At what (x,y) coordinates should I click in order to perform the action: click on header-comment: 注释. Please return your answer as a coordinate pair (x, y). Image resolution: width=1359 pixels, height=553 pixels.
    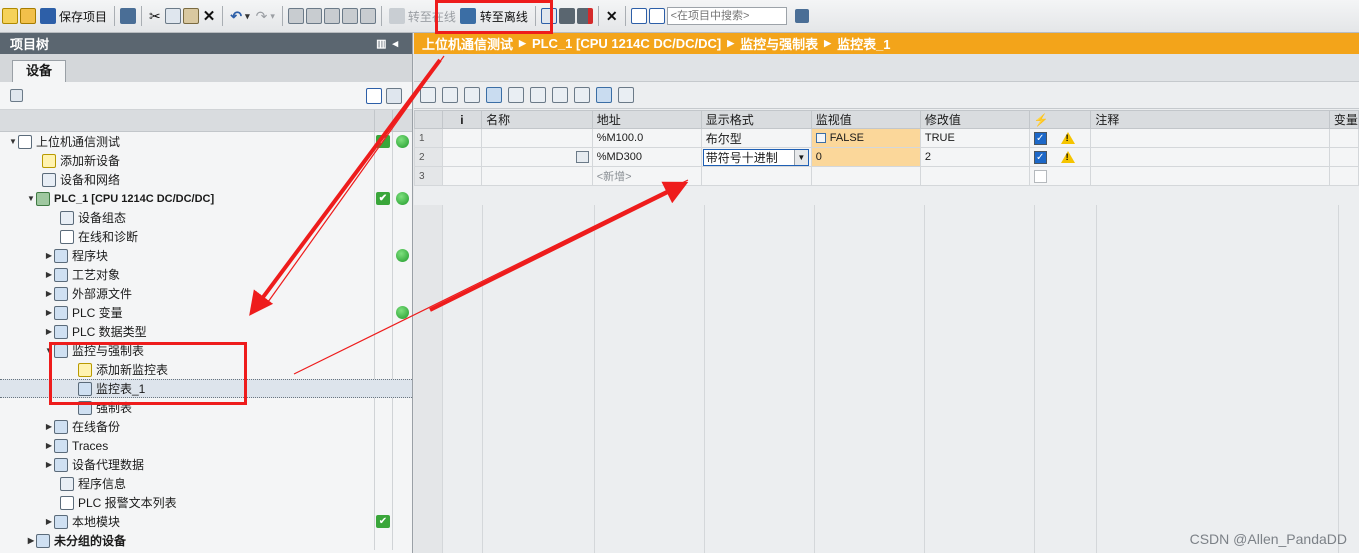
    Looking at the image, I should click on (1210, 119).